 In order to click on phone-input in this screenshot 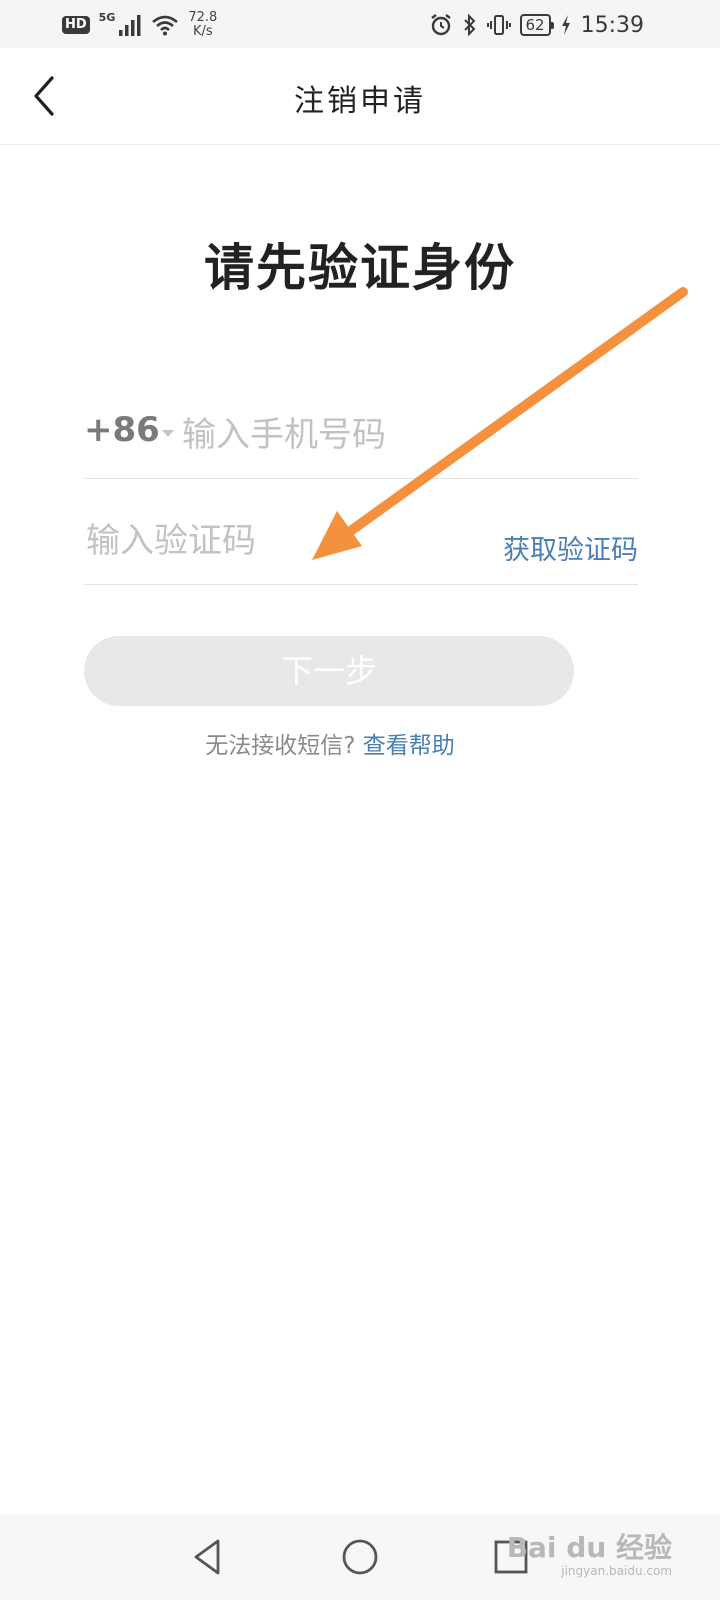, I will do `click(402, 435)`.